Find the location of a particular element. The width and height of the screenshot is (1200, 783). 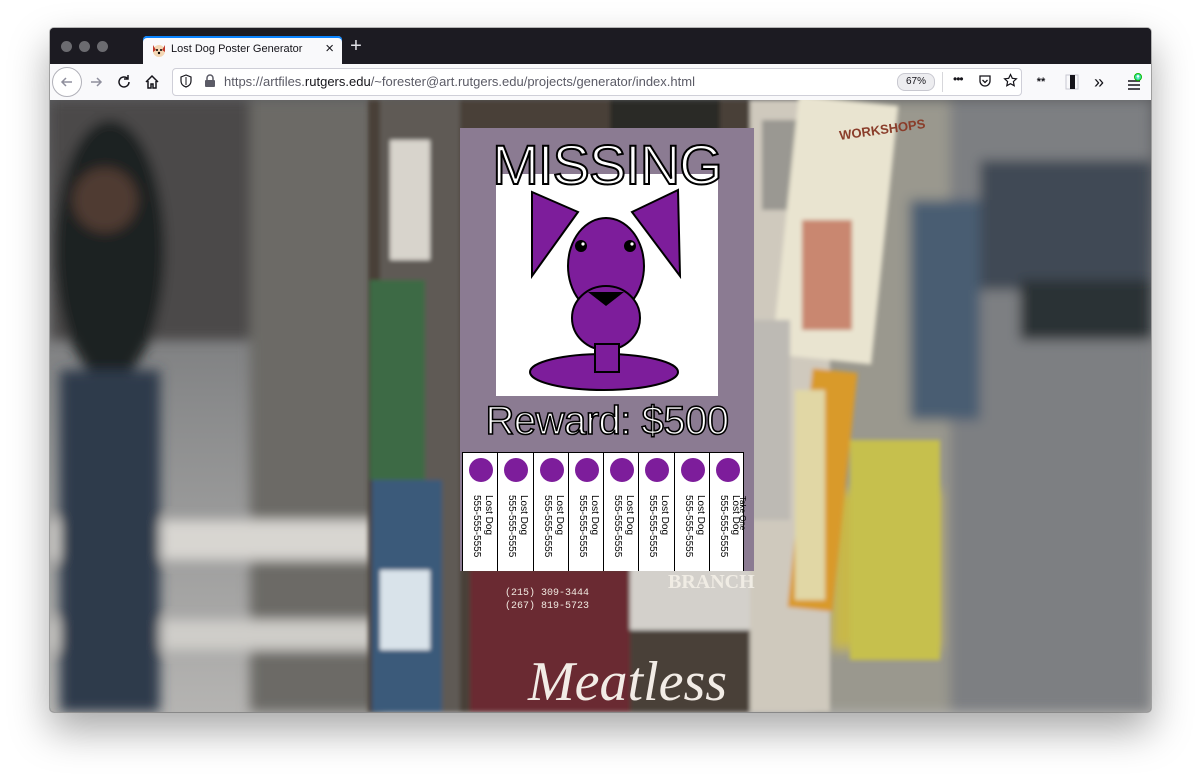

reward-text: Reward: $500 is located at coordinates (607, 421).